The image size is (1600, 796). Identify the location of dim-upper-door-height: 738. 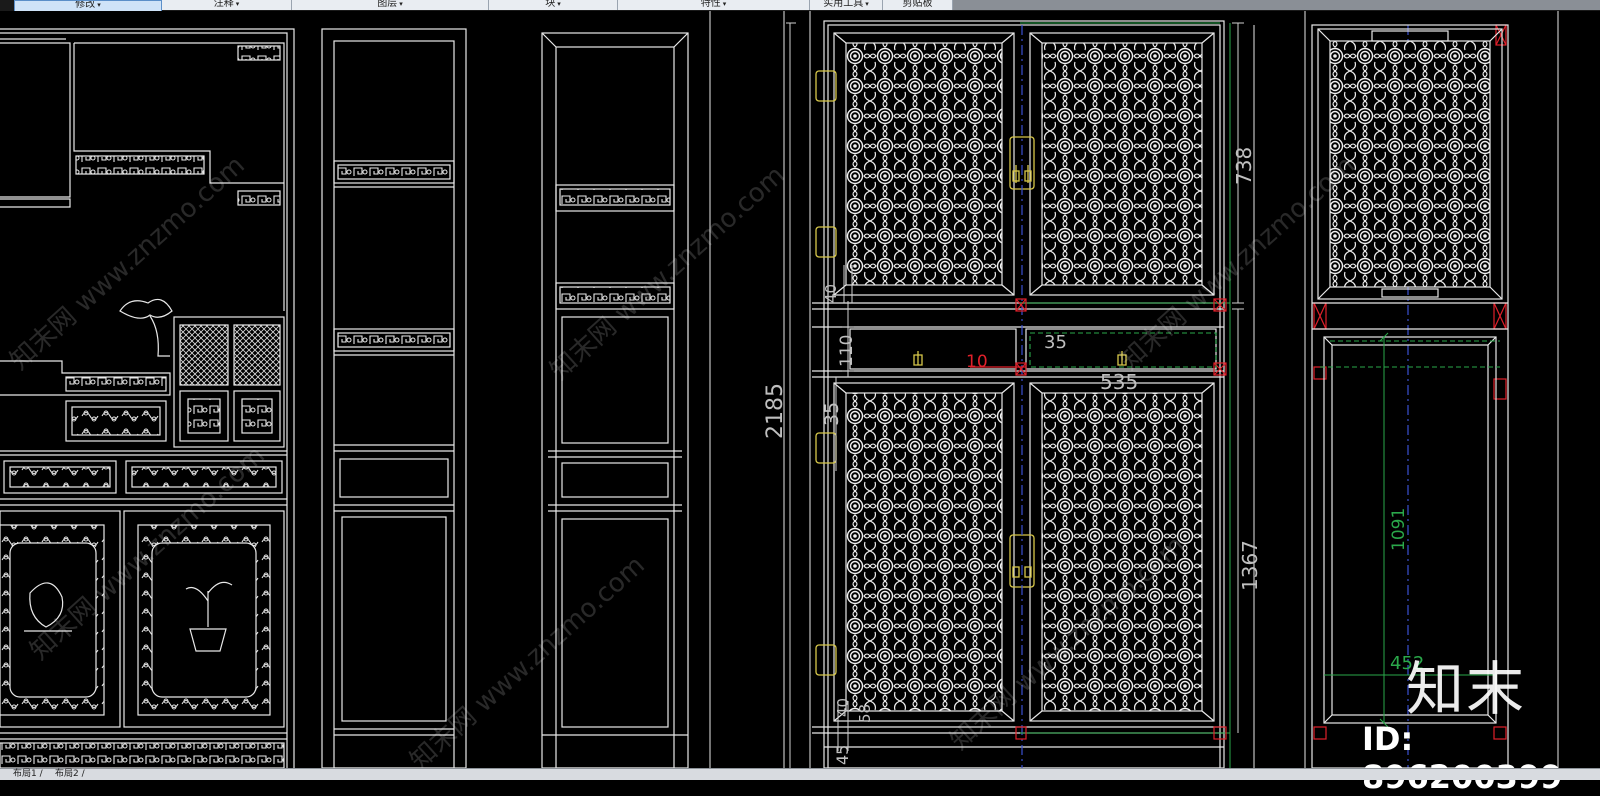
(1244, 166).